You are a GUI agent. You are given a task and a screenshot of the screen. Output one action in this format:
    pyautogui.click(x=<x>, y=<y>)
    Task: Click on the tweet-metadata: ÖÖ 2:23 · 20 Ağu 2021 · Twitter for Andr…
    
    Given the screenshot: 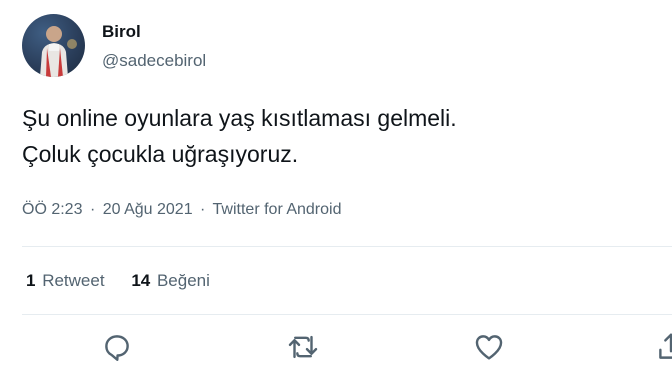 What is the action you would take?
    pyautogui.click(x=181, y=210)
    